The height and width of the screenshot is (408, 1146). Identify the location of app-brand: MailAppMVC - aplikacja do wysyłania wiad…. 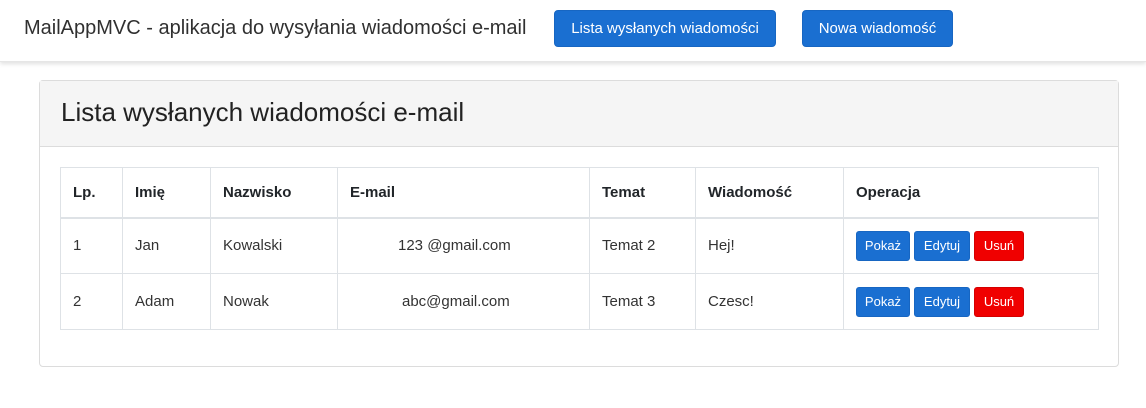
(275, 28).